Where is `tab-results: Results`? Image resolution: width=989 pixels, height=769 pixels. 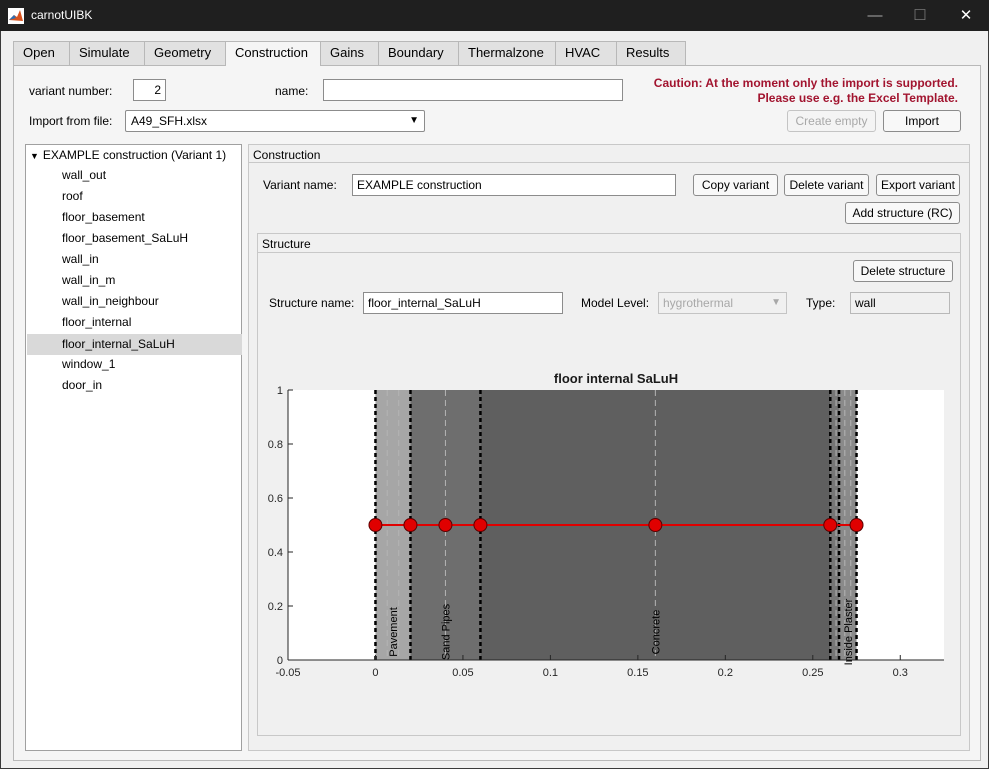
tab-results: Results is located at coordinates (651, 53).